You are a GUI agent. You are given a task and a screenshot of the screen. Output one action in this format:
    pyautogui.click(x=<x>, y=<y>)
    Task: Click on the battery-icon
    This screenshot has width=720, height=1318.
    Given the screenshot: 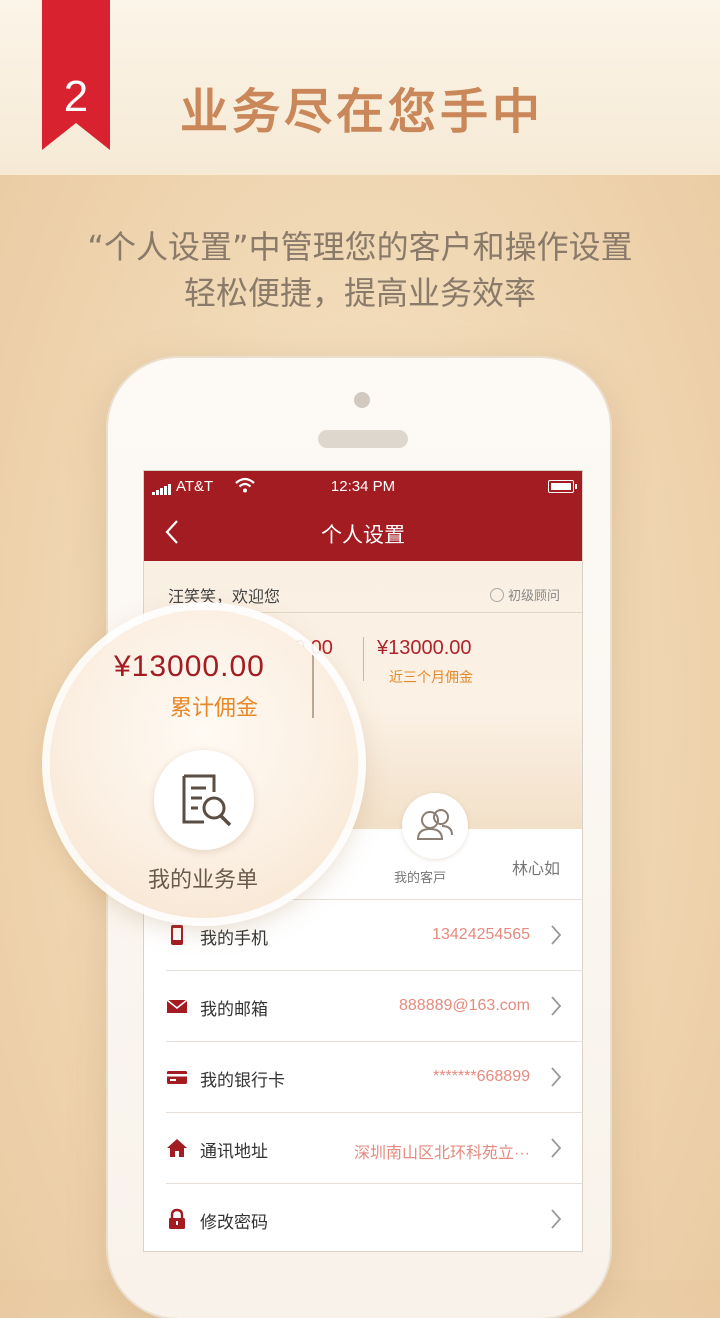 What is the action you would take?
    pyautogui.click(x=562, y=486)
    